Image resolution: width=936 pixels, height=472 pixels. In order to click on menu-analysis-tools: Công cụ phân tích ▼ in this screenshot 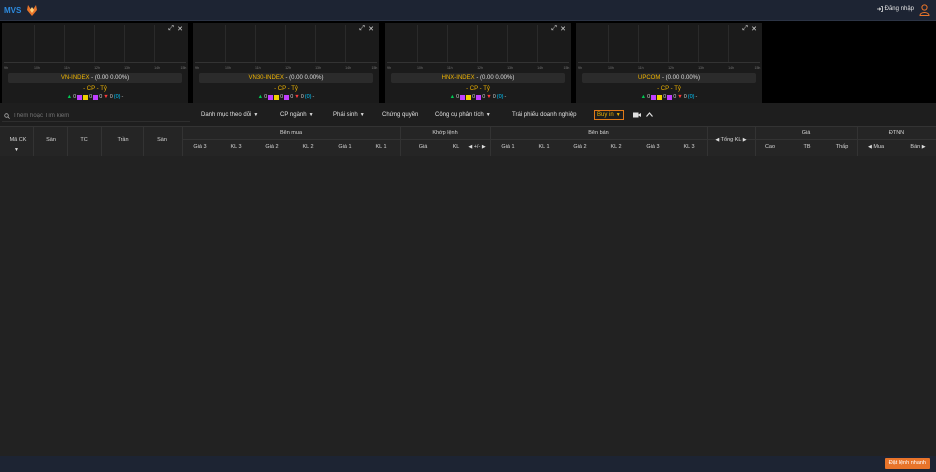, I will do `click(463, 115)`.